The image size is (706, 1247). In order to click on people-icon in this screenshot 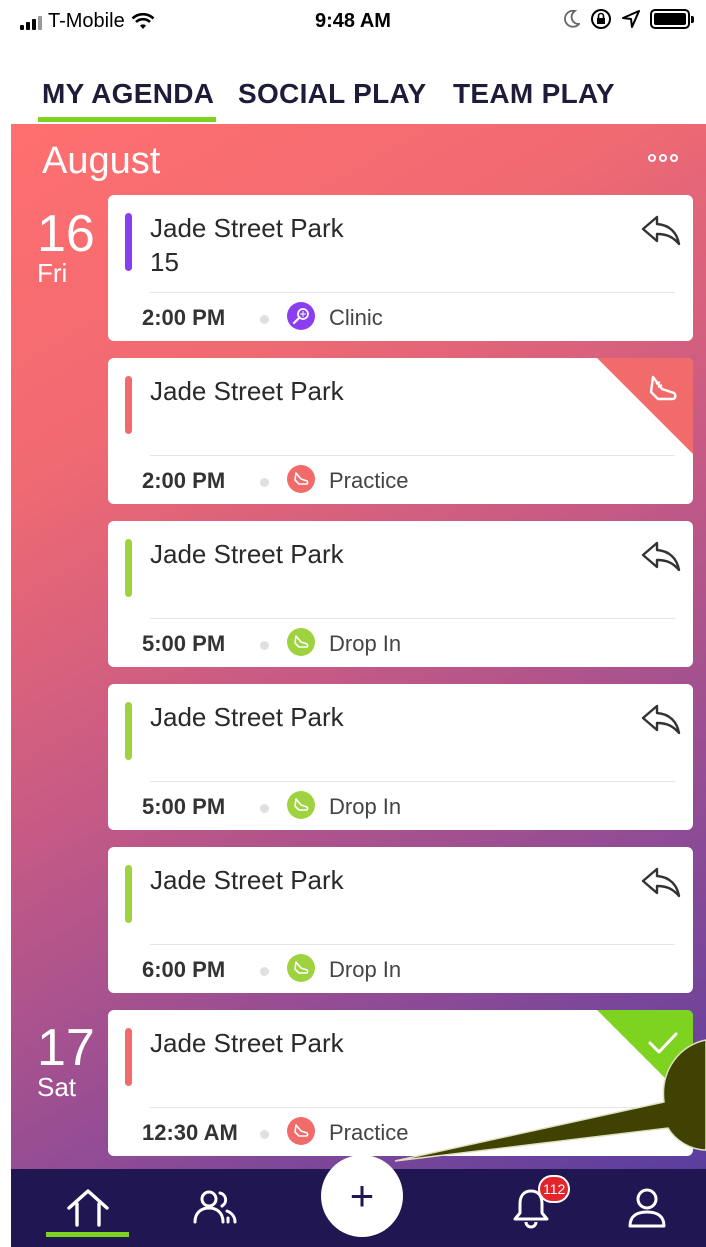, I will do `click(215, 1207)`.